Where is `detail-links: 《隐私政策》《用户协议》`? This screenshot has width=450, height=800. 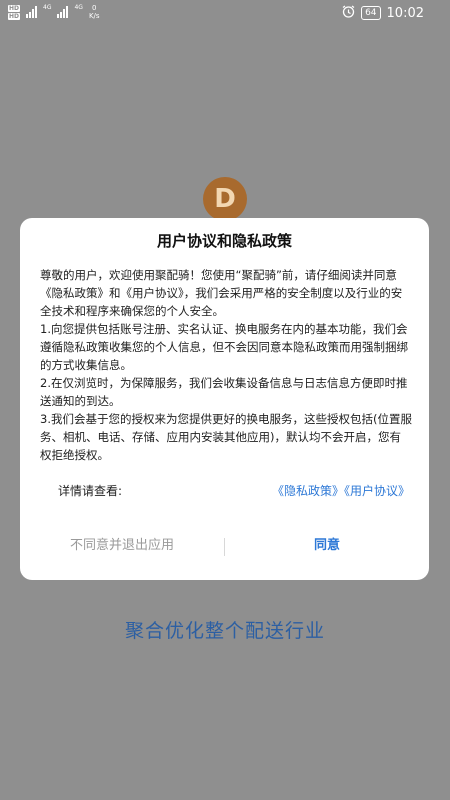
detail-links: 《隐私政策》《用户协议》 is located at coordinates (341, 490).